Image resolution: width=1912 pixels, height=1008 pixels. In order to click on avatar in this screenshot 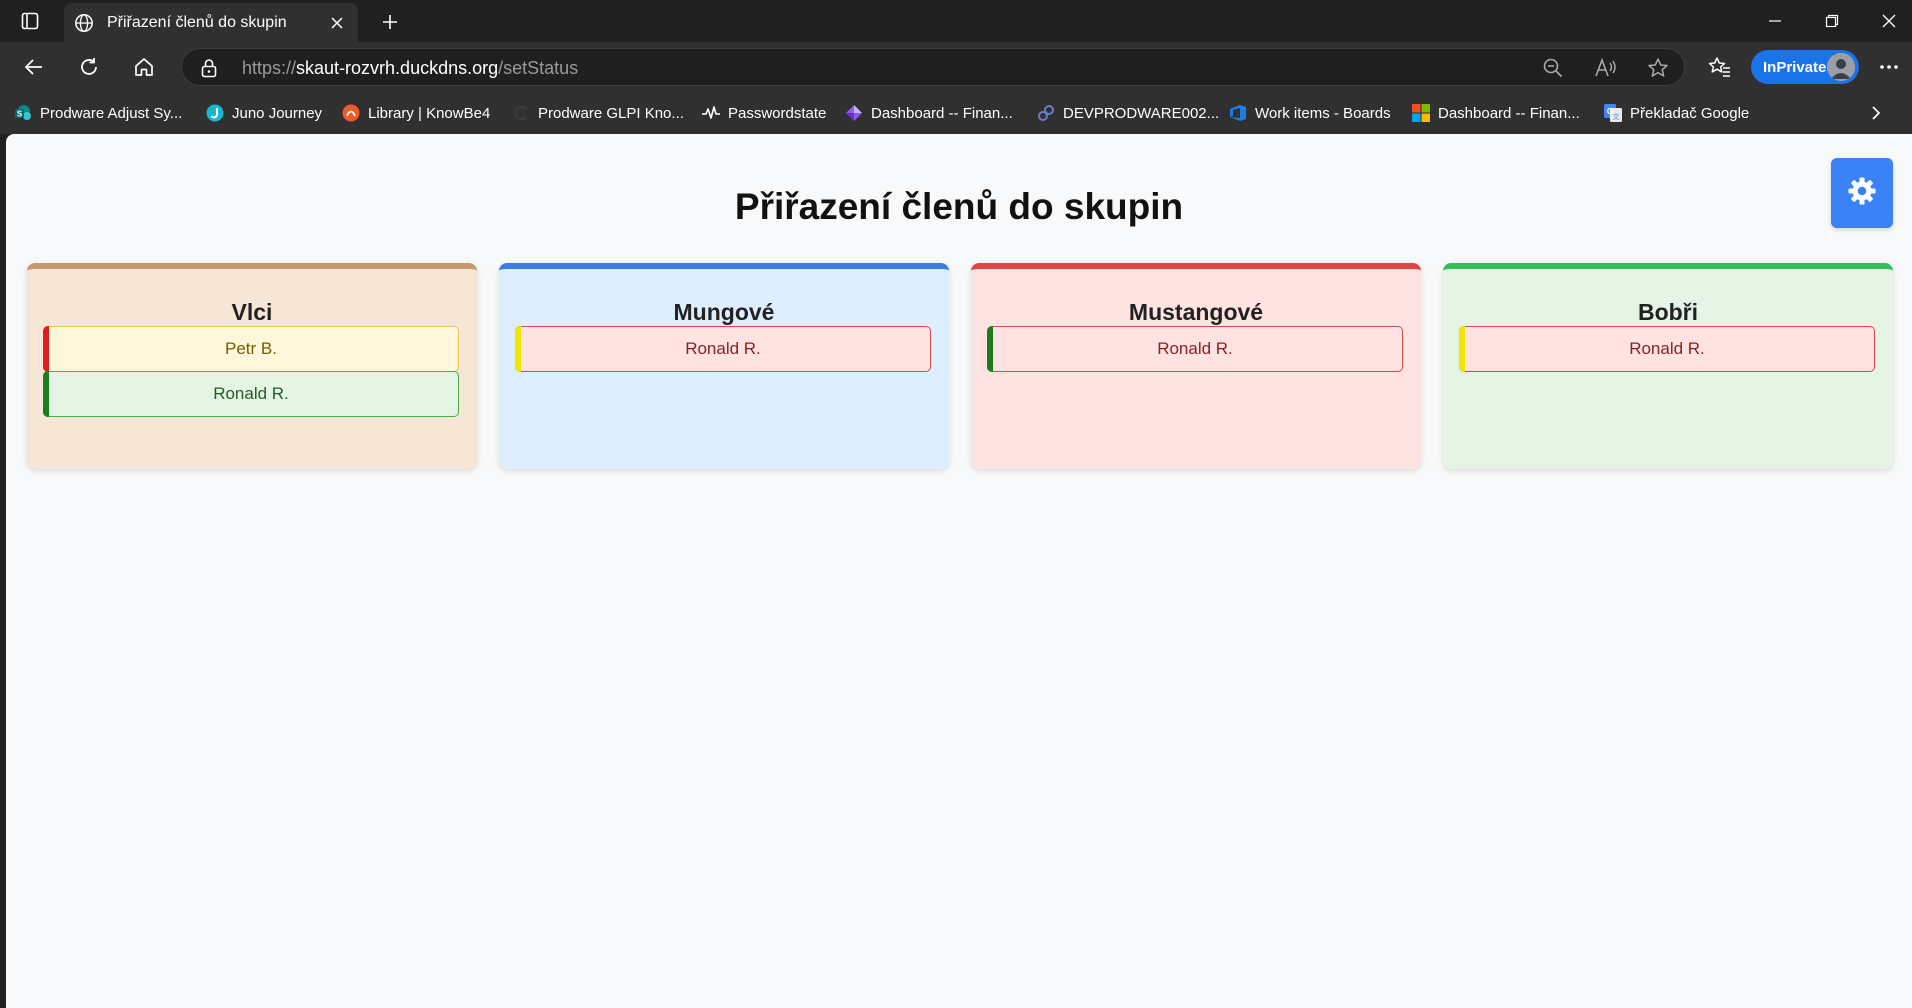, I will do `click(1841, 67)`.